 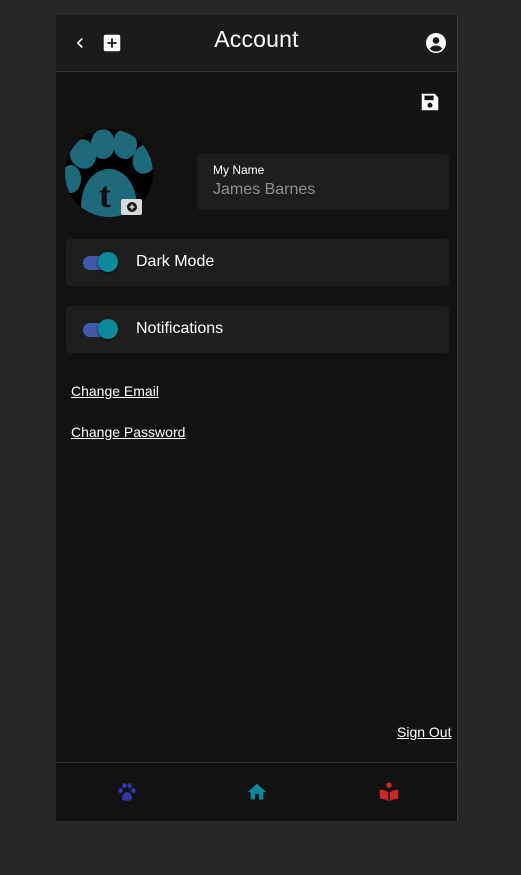 I want to click on sign-out-link: Sign Out, so click(x=424, y=732).